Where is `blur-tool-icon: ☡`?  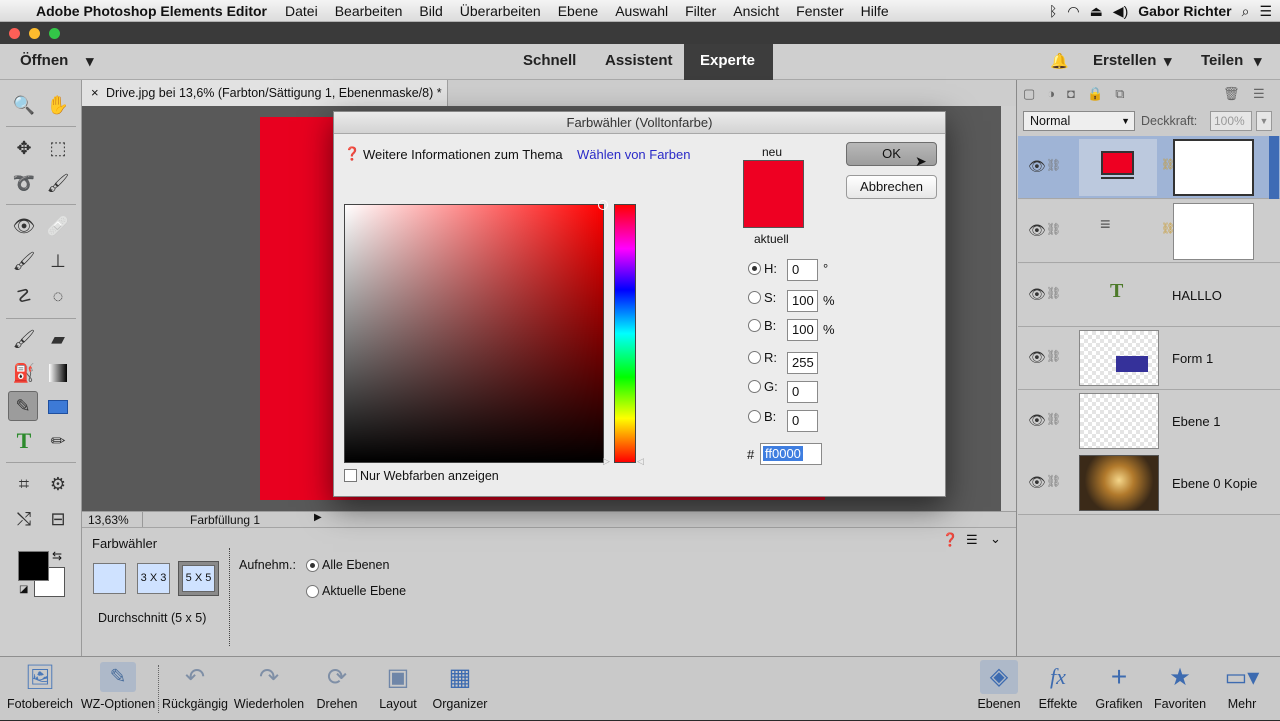 blur-tool-icon: ☡ is located at coordinates (24, 296).